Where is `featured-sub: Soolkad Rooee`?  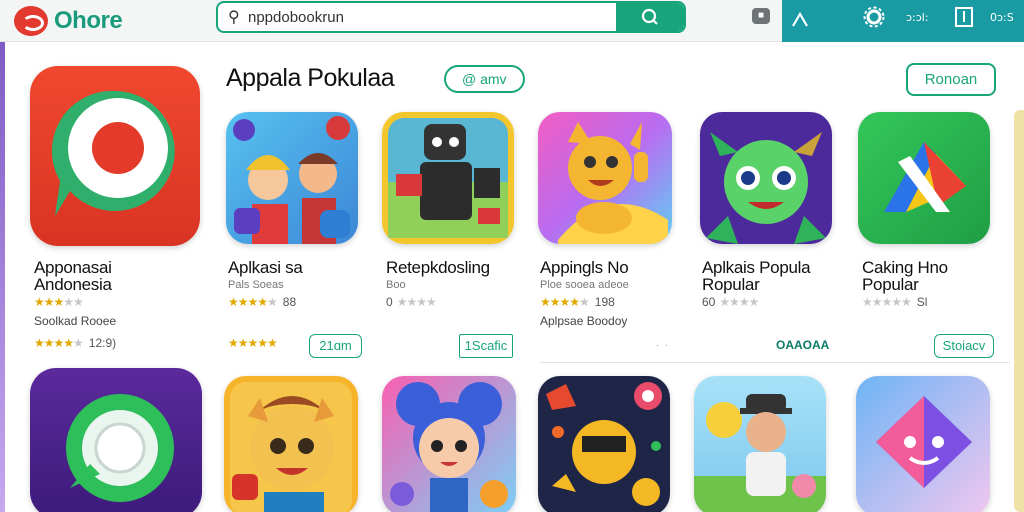 featured-sub: Soolkad Rooee is located at coordinates (75, 321).